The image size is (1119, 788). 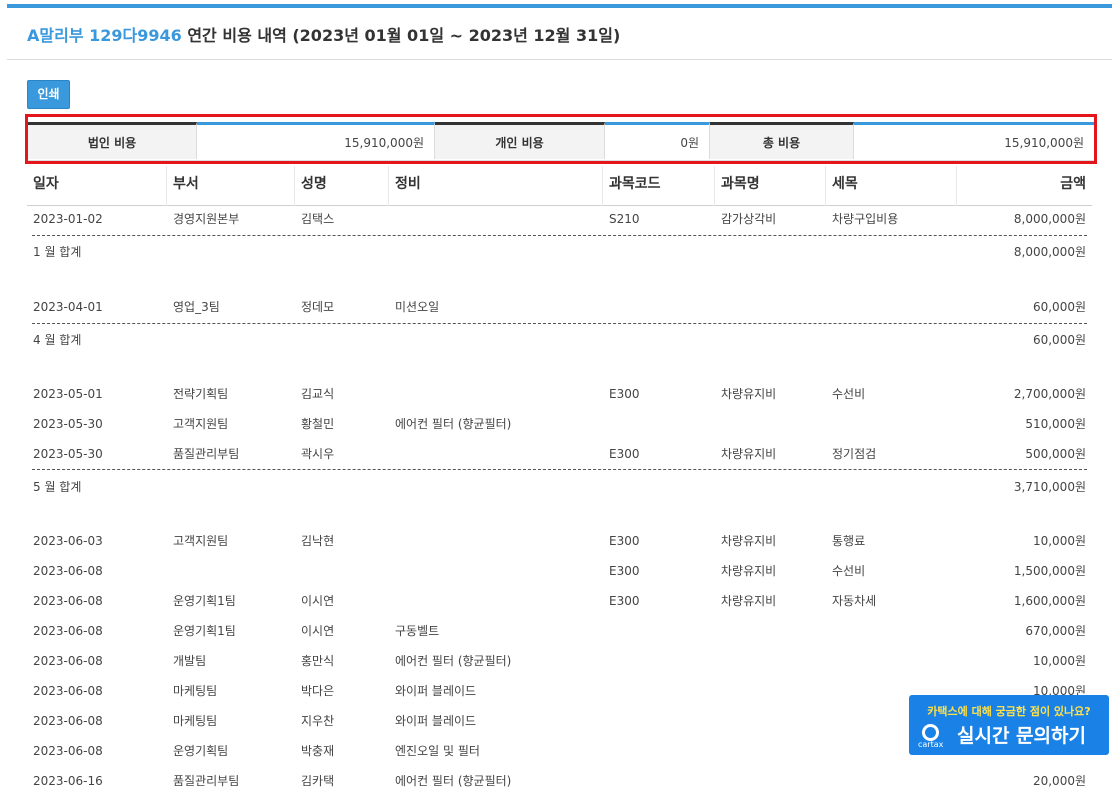 What do you see at coordinates (437, 751) in the screenshot?
I see `cell-repair: 엔진오일 및 필터` at bounding box center [437, 751].